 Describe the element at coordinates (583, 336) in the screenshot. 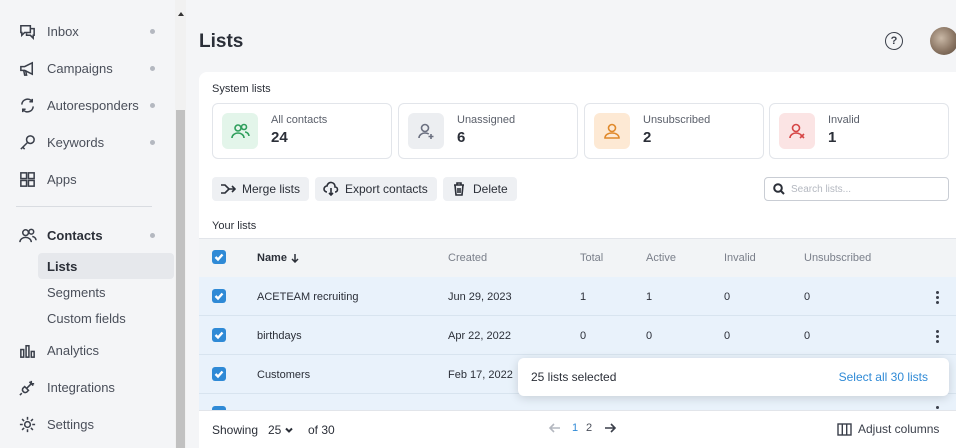

I see `row-total: 0` at that location.